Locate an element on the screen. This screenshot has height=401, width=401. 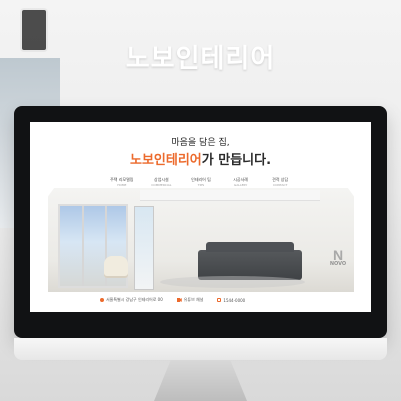
nav-item-4: 시공사례 GALLERY is located at coordinates (241, 182).